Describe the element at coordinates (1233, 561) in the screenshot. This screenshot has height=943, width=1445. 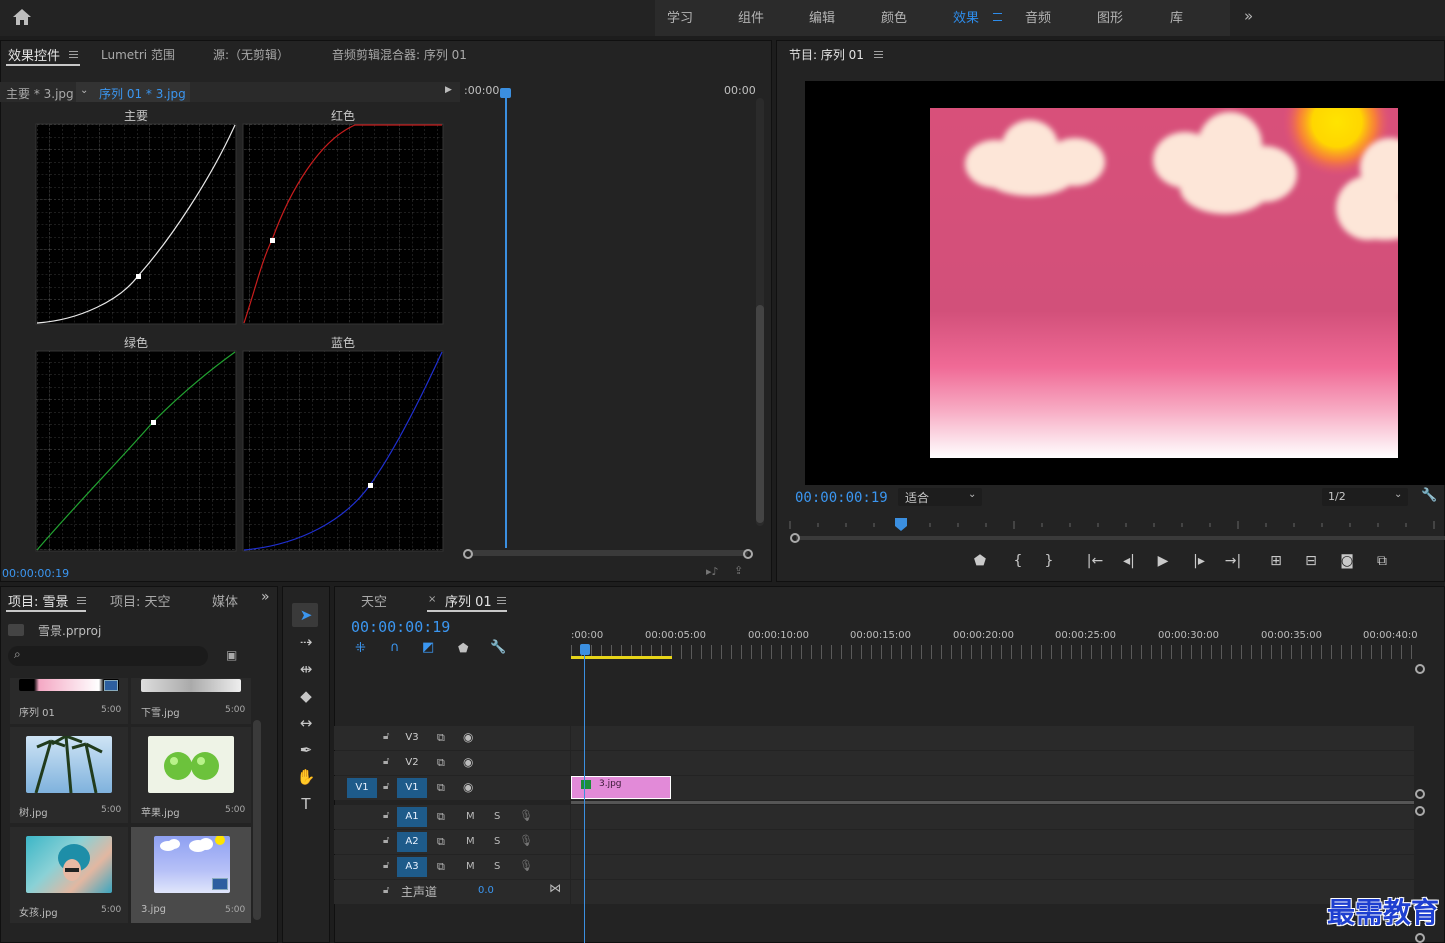
I see `go-to-out-icon: →|` at that location.